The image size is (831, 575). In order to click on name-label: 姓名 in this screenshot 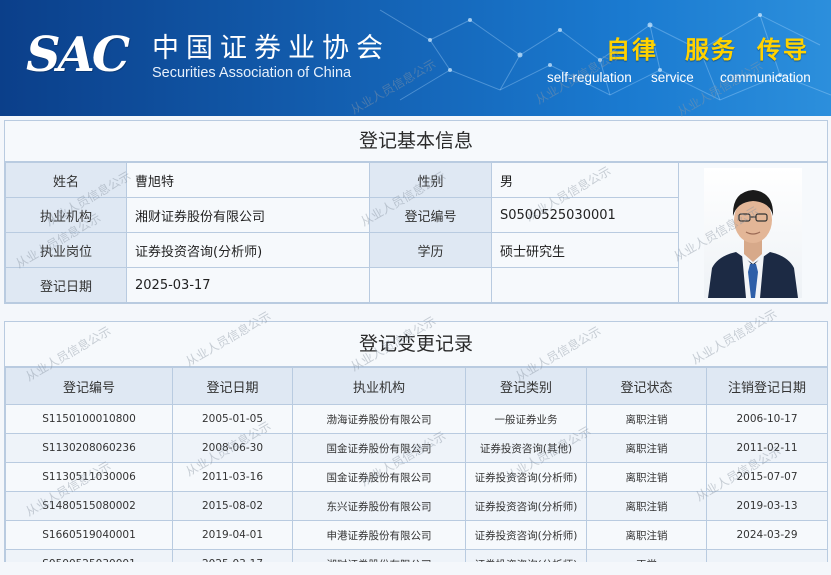, I will do `click(66, 180)`.